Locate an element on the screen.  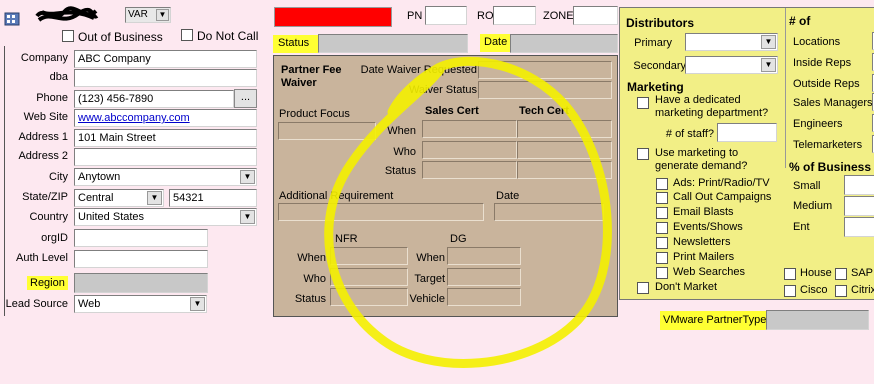
sales-cert-status-field is located at coordinates (469, 170).